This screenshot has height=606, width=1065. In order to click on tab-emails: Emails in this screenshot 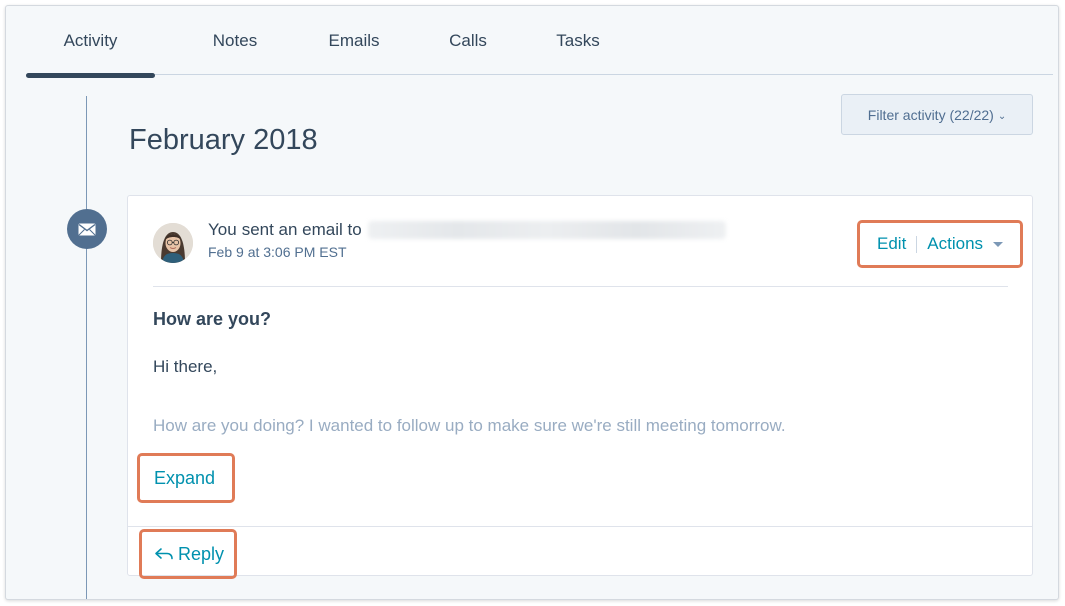, I will do `click(354, 40)`.